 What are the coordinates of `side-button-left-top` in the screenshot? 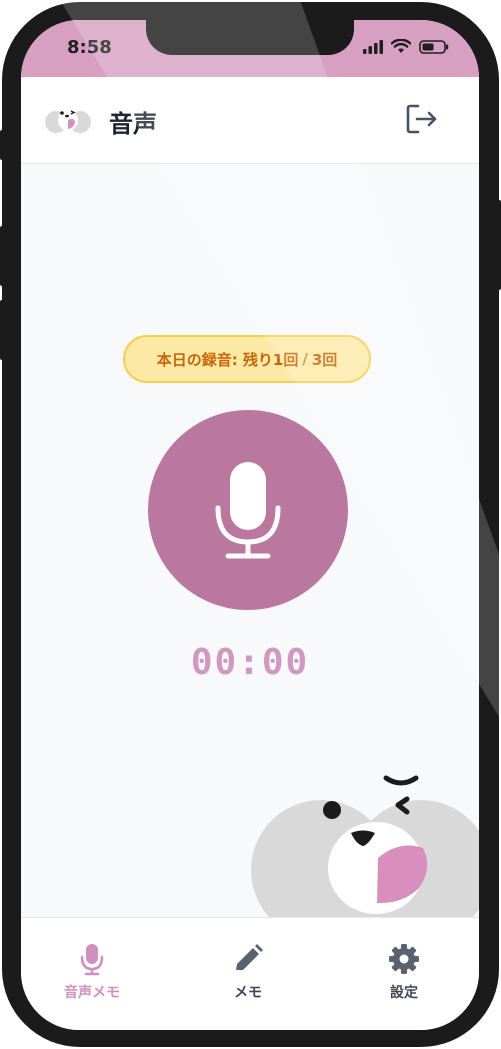 It's located at (2, 145).